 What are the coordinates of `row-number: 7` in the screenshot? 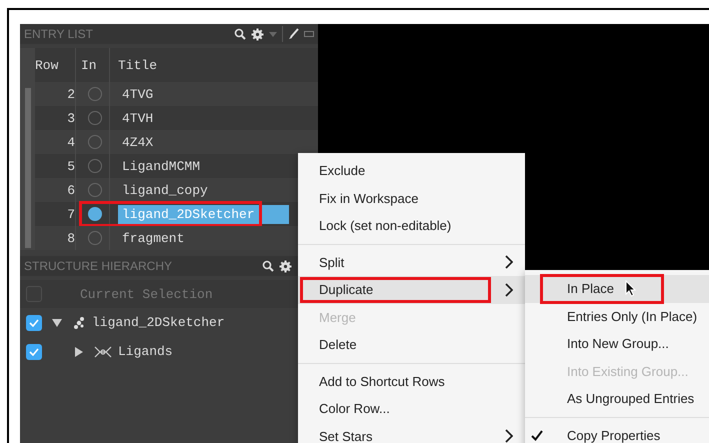 It's located at (70, 214).